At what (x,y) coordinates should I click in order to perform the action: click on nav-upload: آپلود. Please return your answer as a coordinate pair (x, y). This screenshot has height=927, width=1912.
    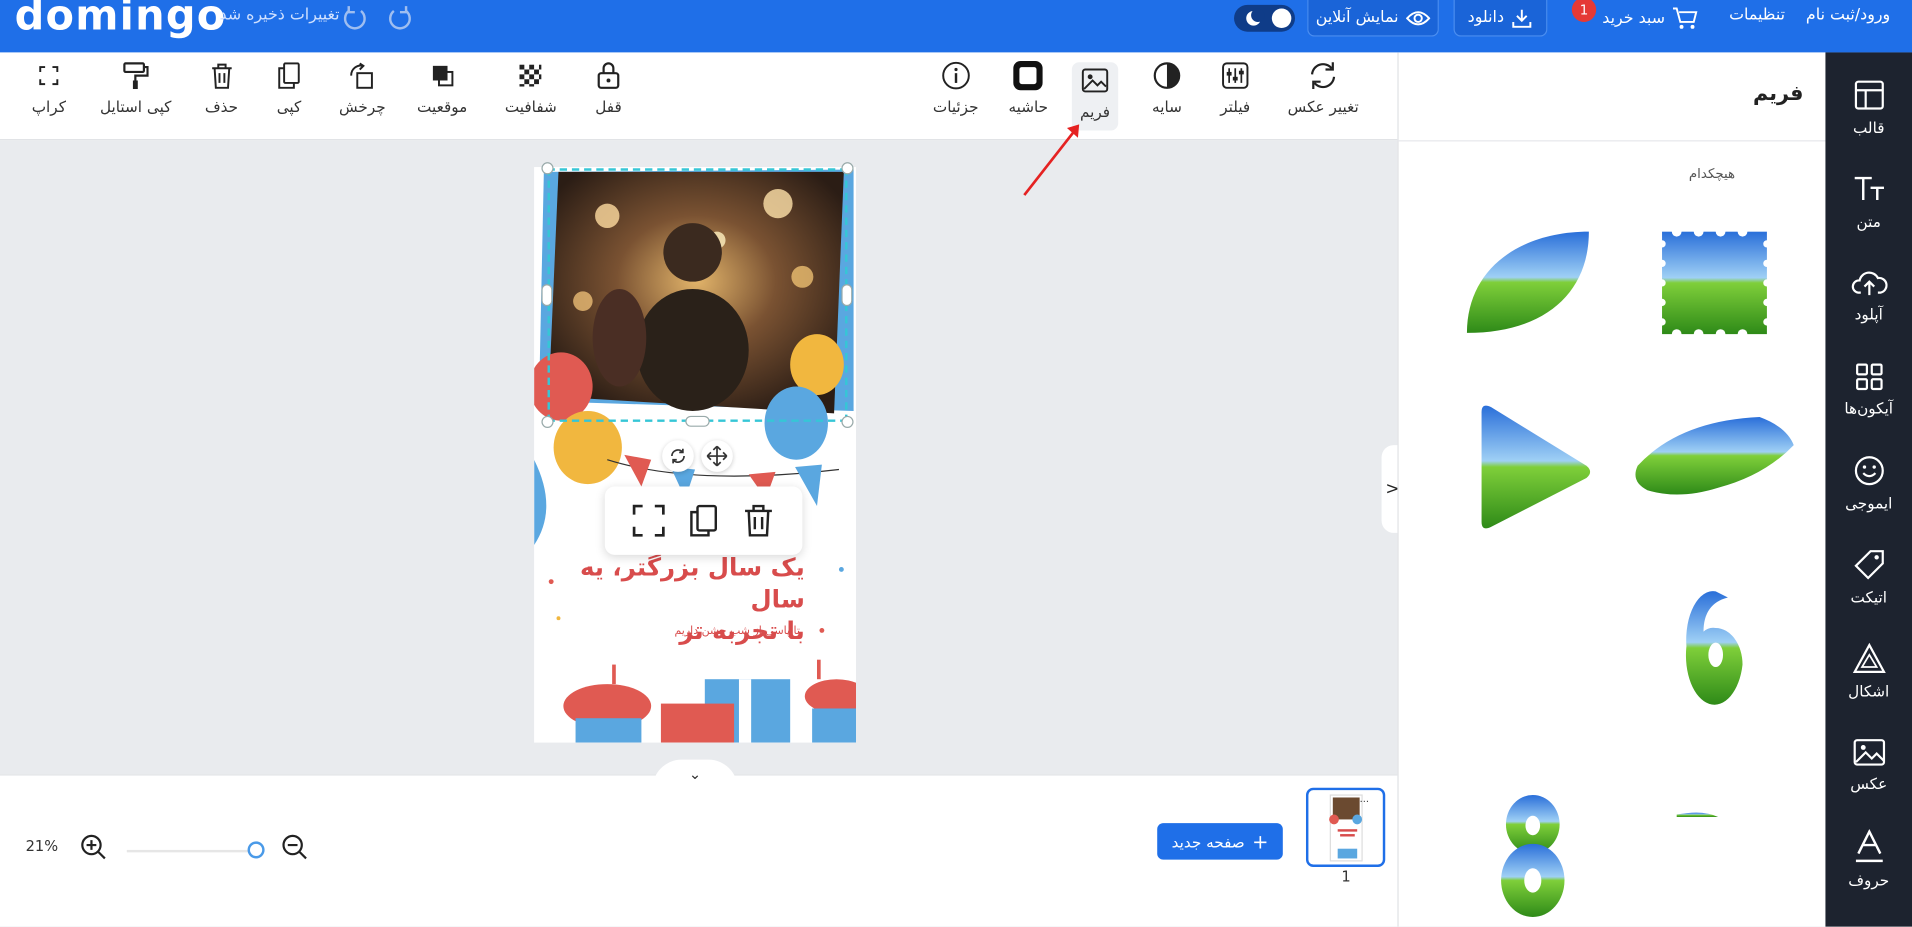
    Looking at the image, I should click on (1868, 294).